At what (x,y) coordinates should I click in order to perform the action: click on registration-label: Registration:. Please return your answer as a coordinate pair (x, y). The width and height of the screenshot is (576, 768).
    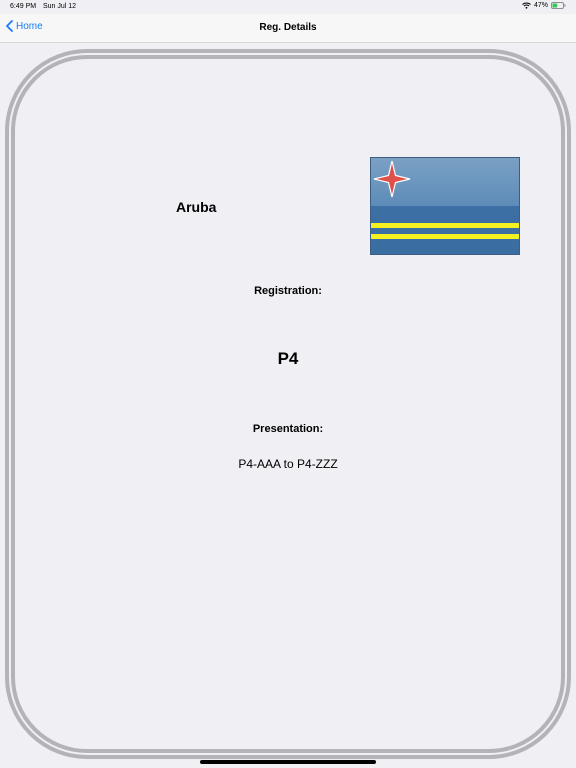
    Looking at the image, I should click on (288, 291).